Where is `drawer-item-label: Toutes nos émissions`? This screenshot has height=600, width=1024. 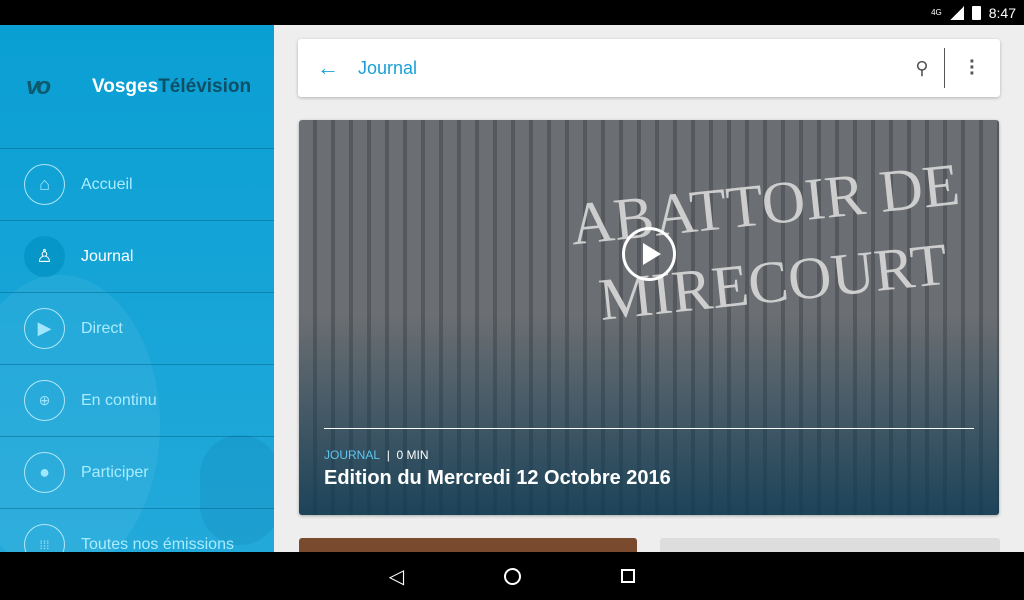
drawer-item-label: Toutes nos émissions is located at coordinates (157, 544).